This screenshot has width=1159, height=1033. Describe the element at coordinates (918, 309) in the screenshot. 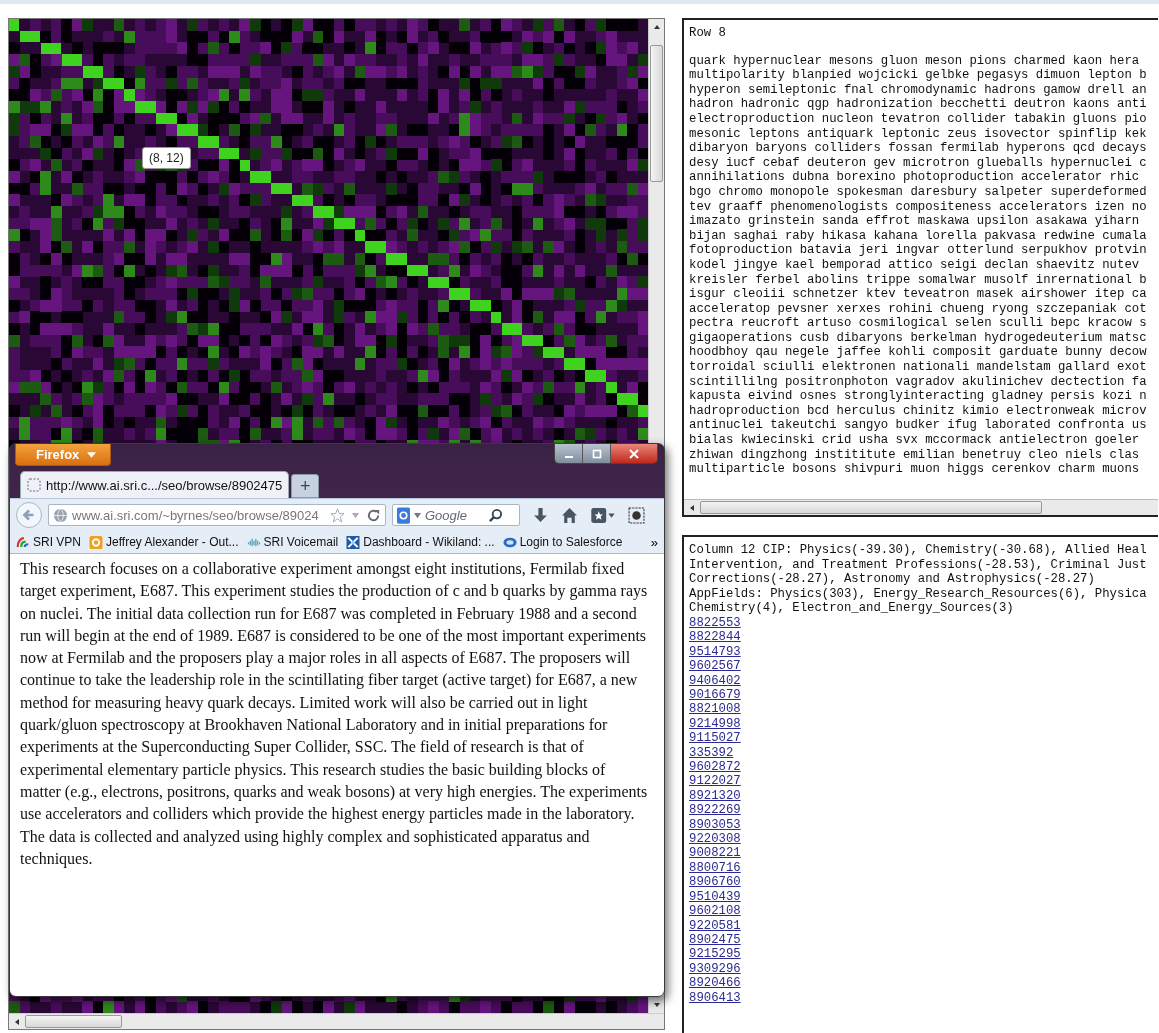

I see `term-line: acceleratop pevsner xerxes rohini chueng ryong szczepaniak cot` at that location.